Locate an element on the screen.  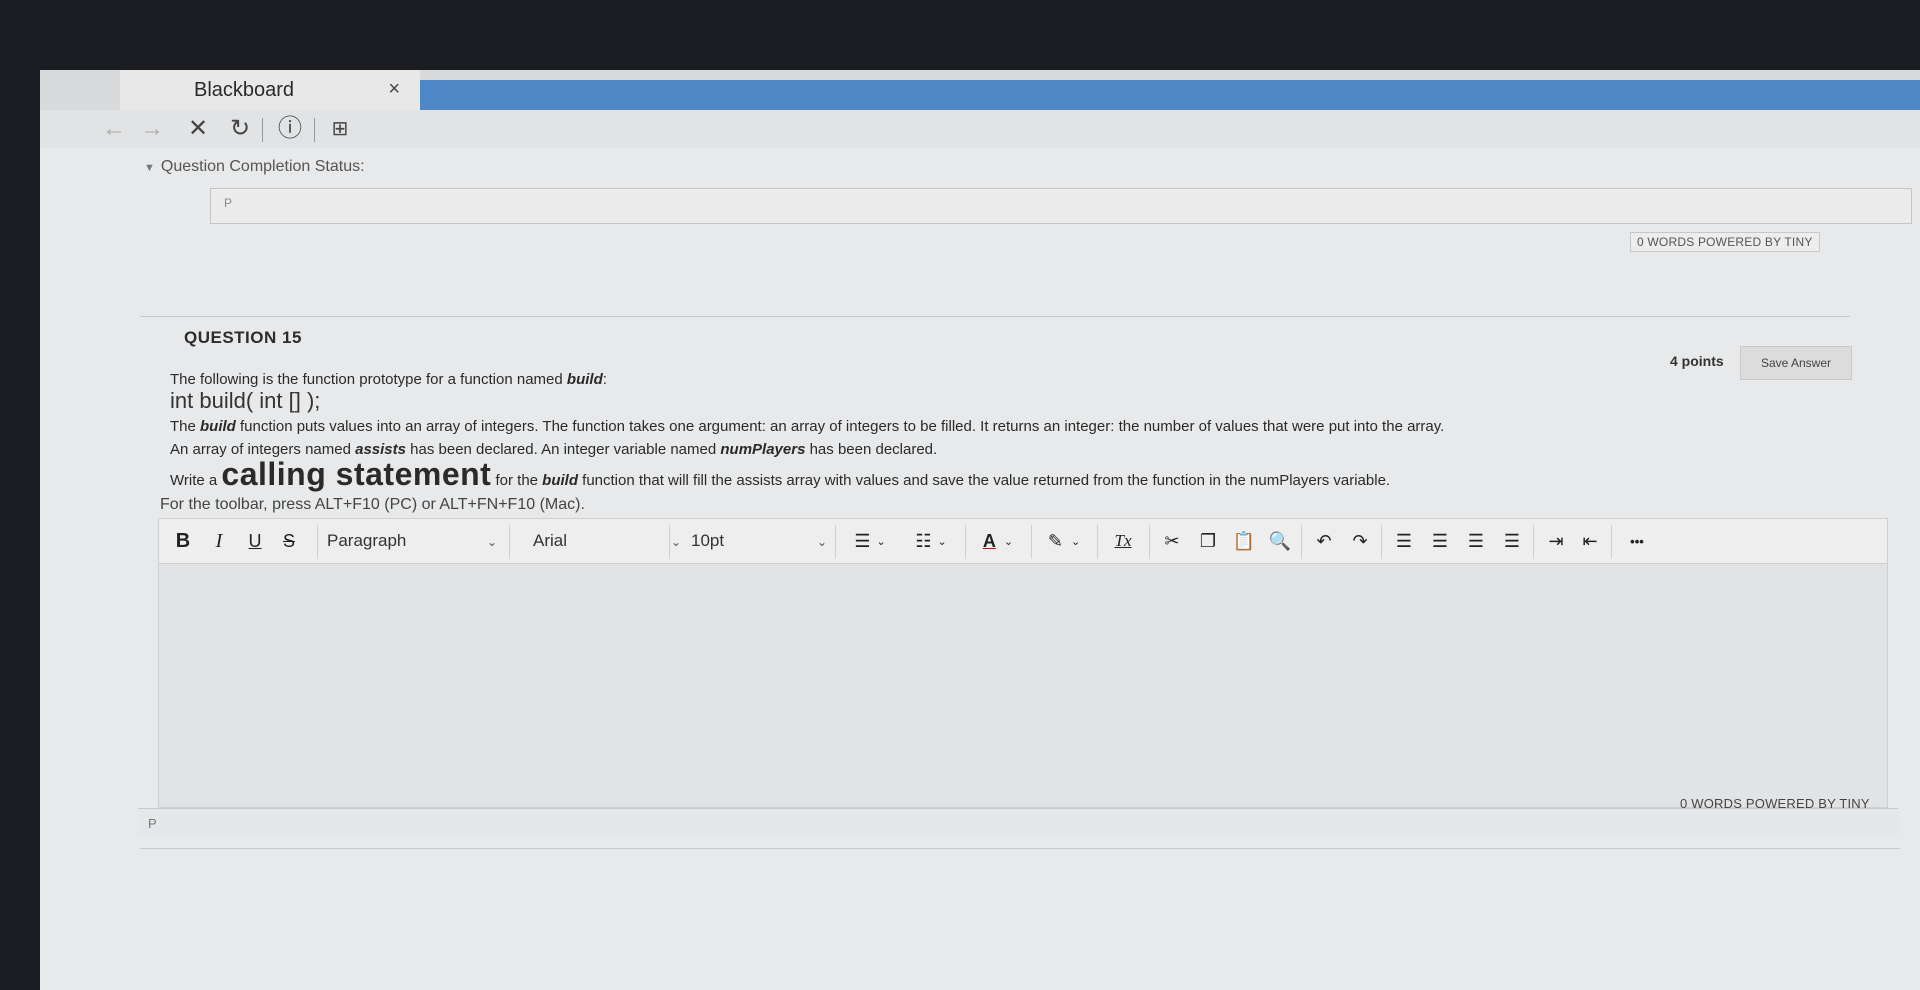
text: for the is located at coordinates (517, 480).